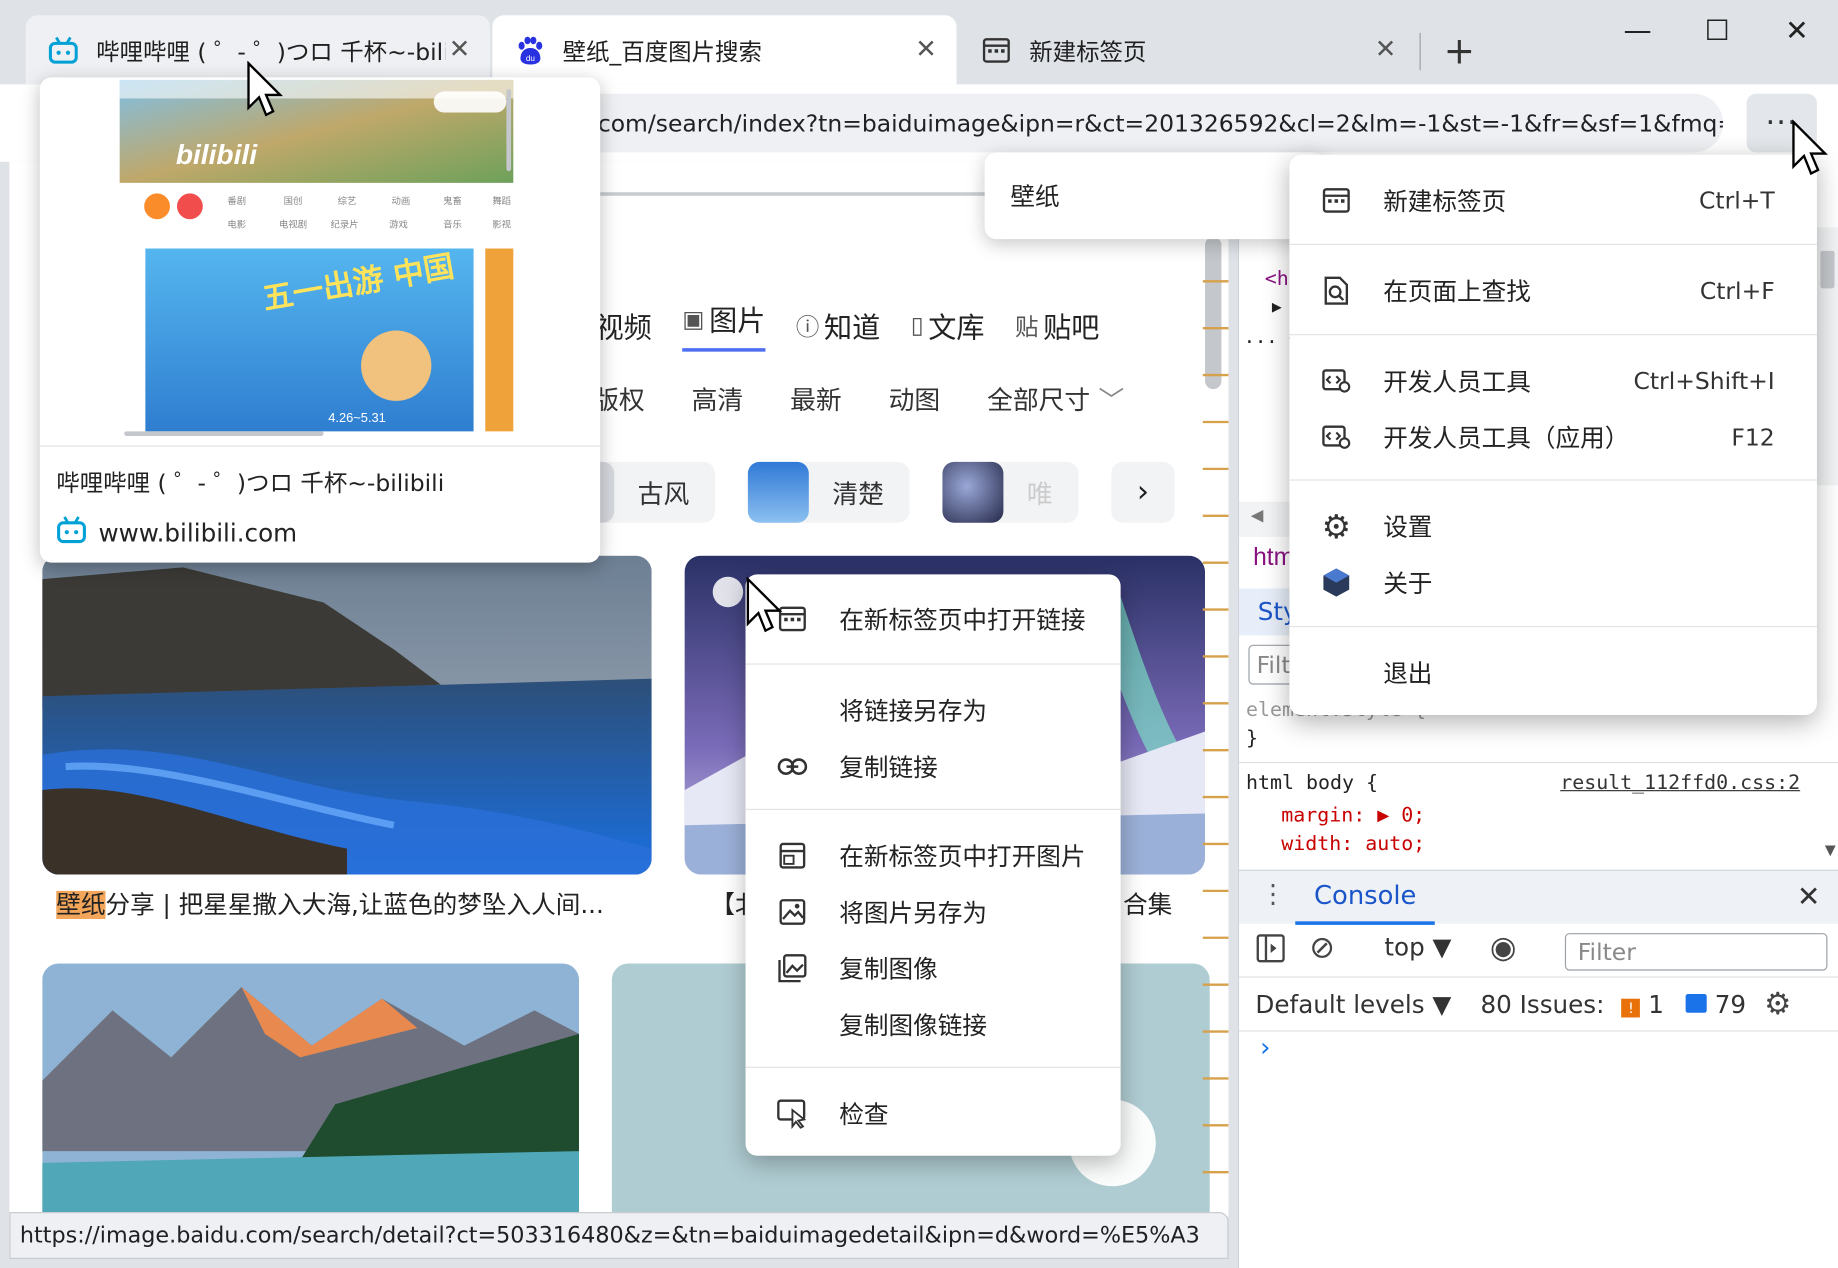 The height and width of the screenshot is (1268, 1838). I want to click on tab-baidu-images: du 壁纸_百度图片搜索 ✕, so click(724, 50).